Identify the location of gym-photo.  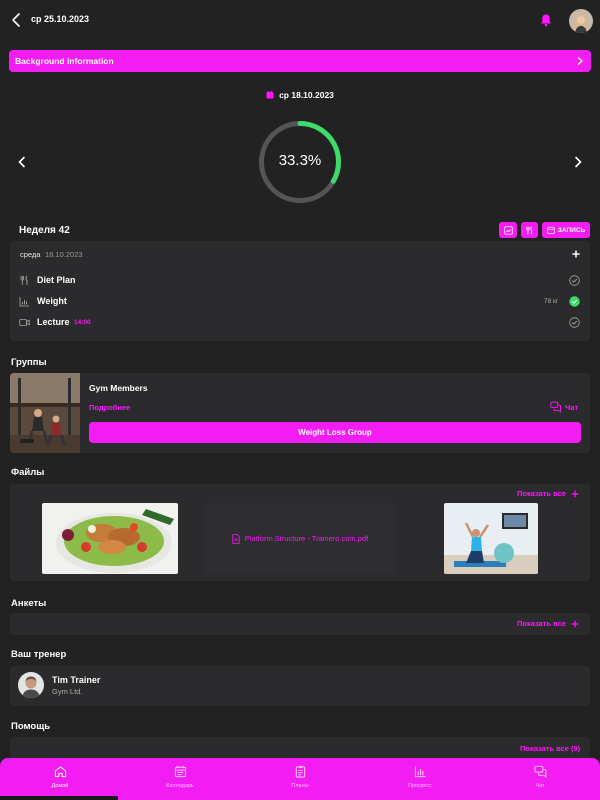
(45, 413).